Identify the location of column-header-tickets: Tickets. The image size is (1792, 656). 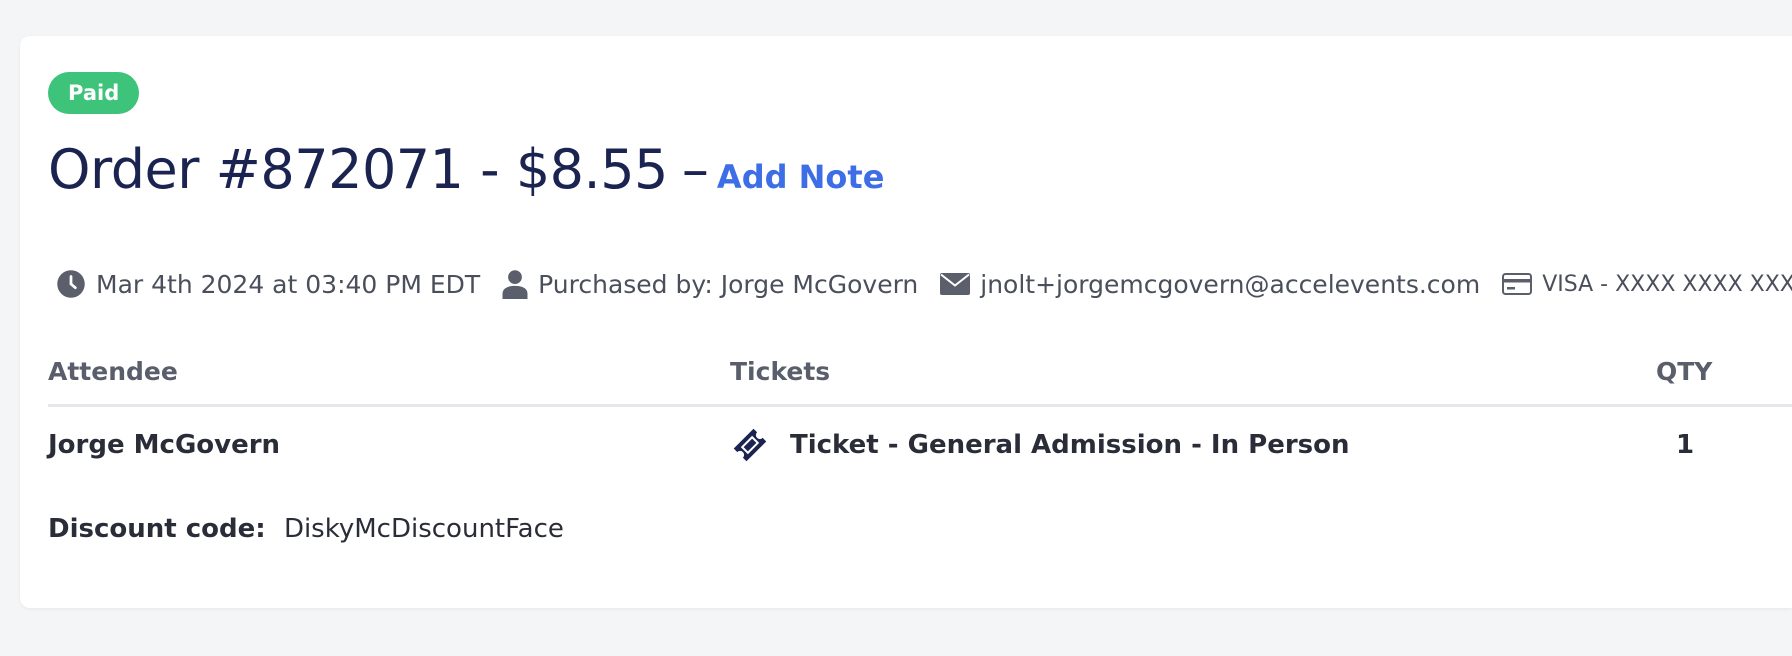
(780, 371).